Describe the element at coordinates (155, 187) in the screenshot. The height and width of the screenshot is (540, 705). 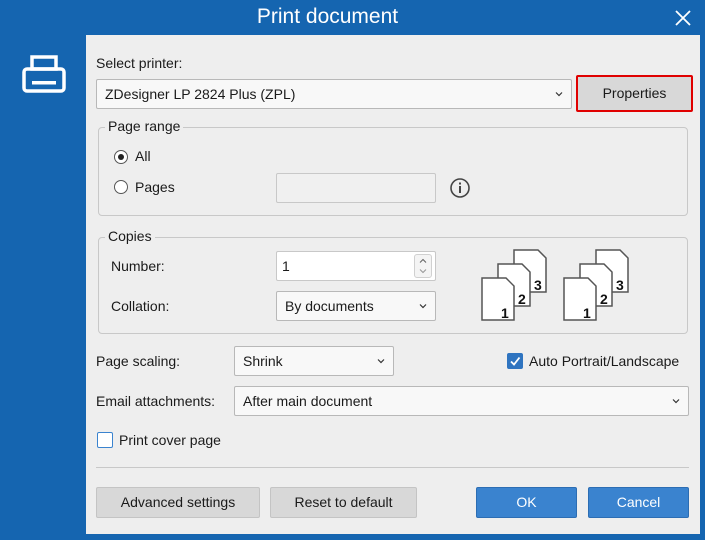
I see `radio-pages-label: Pages` at that location.